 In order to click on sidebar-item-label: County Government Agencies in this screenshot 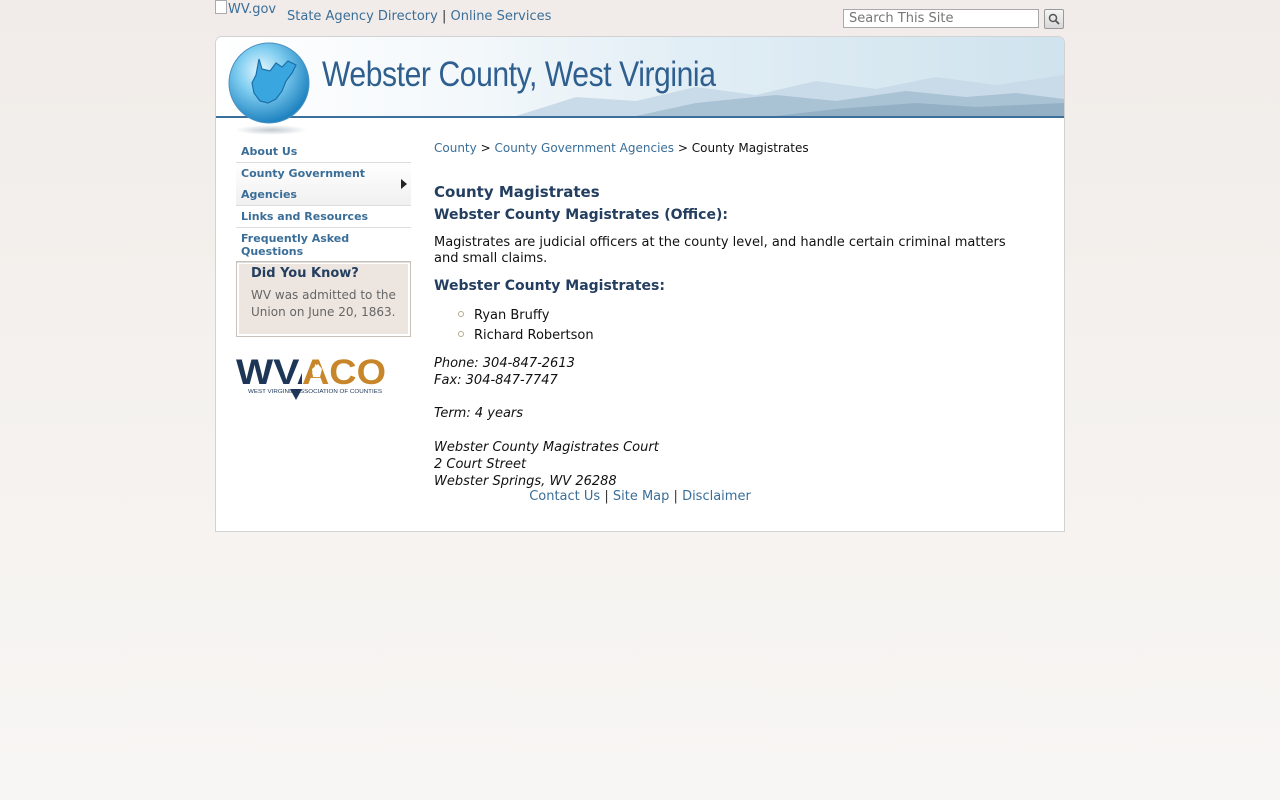, I will do `click(303, 184)`.